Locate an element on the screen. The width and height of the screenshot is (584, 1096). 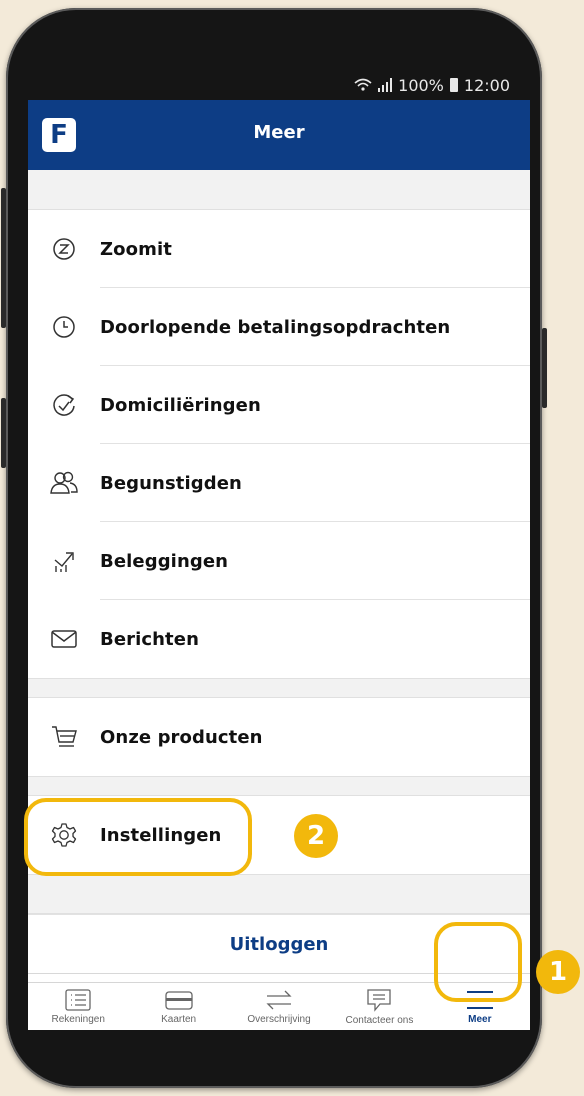
tab-label: Meer is located at coordinates (480, 1019).